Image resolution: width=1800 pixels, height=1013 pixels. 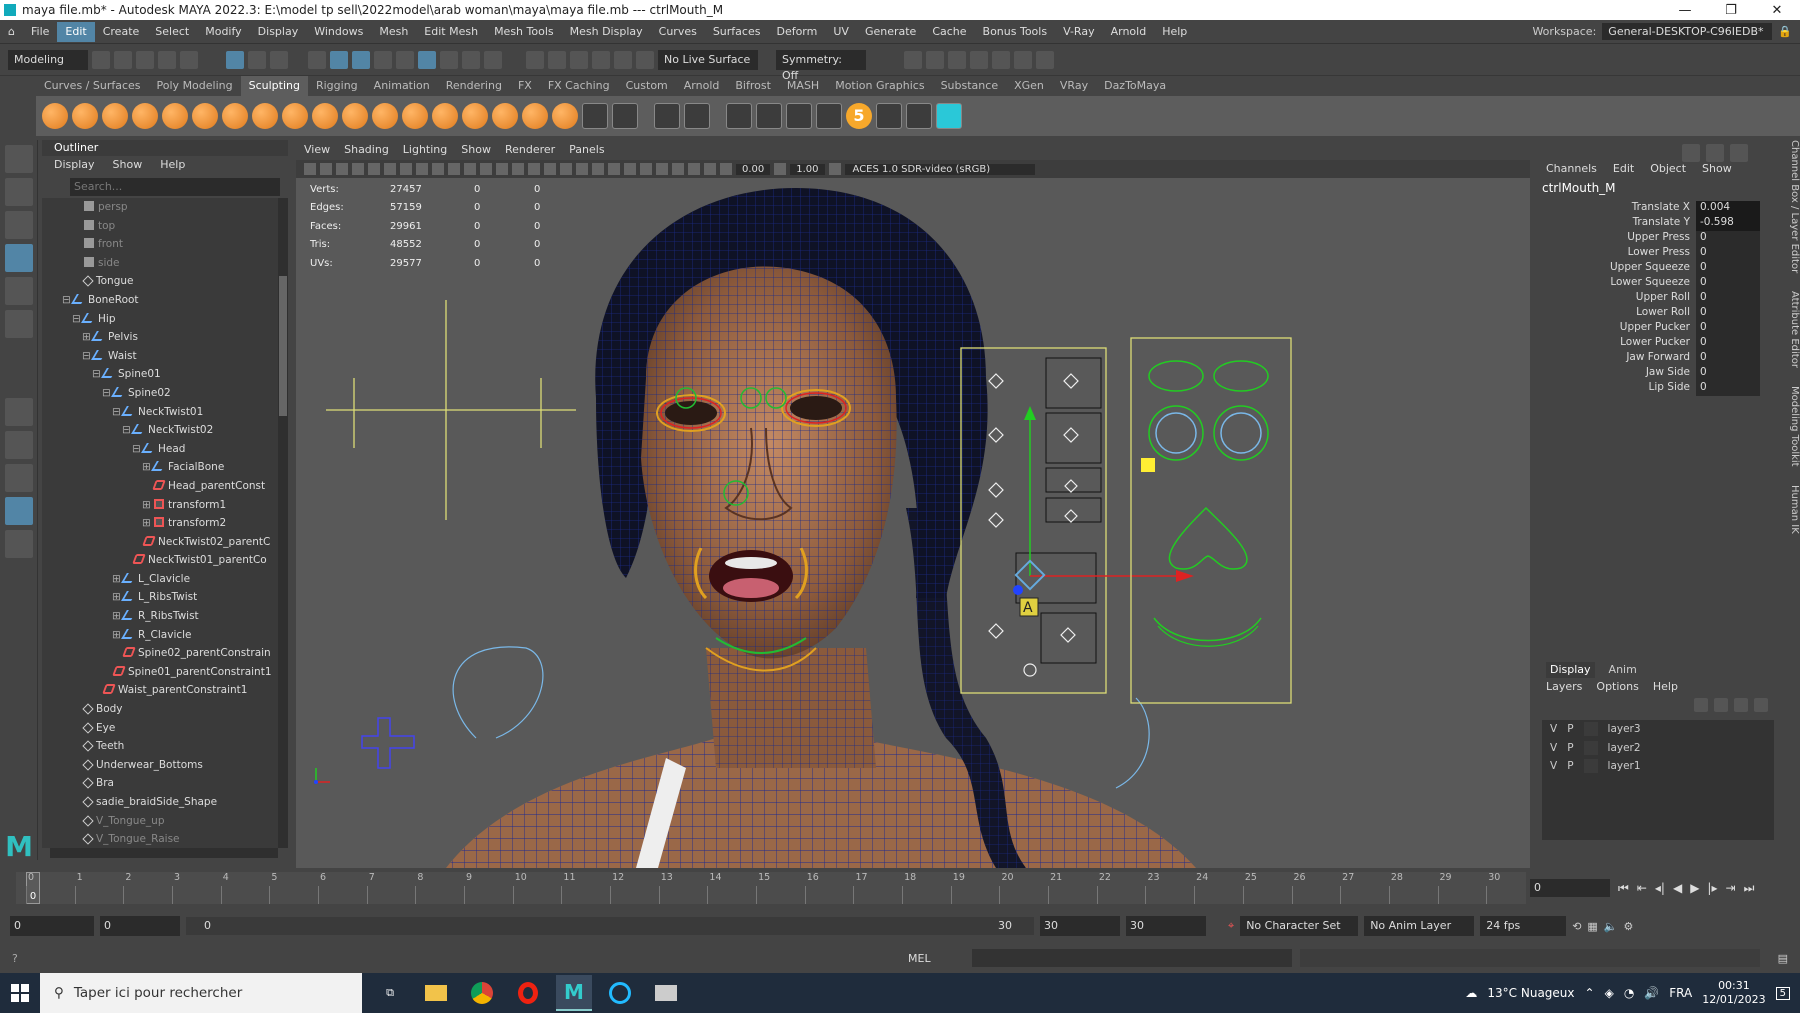 I want to click on wifi-icon: ◔, so click(x=1629, y=993).